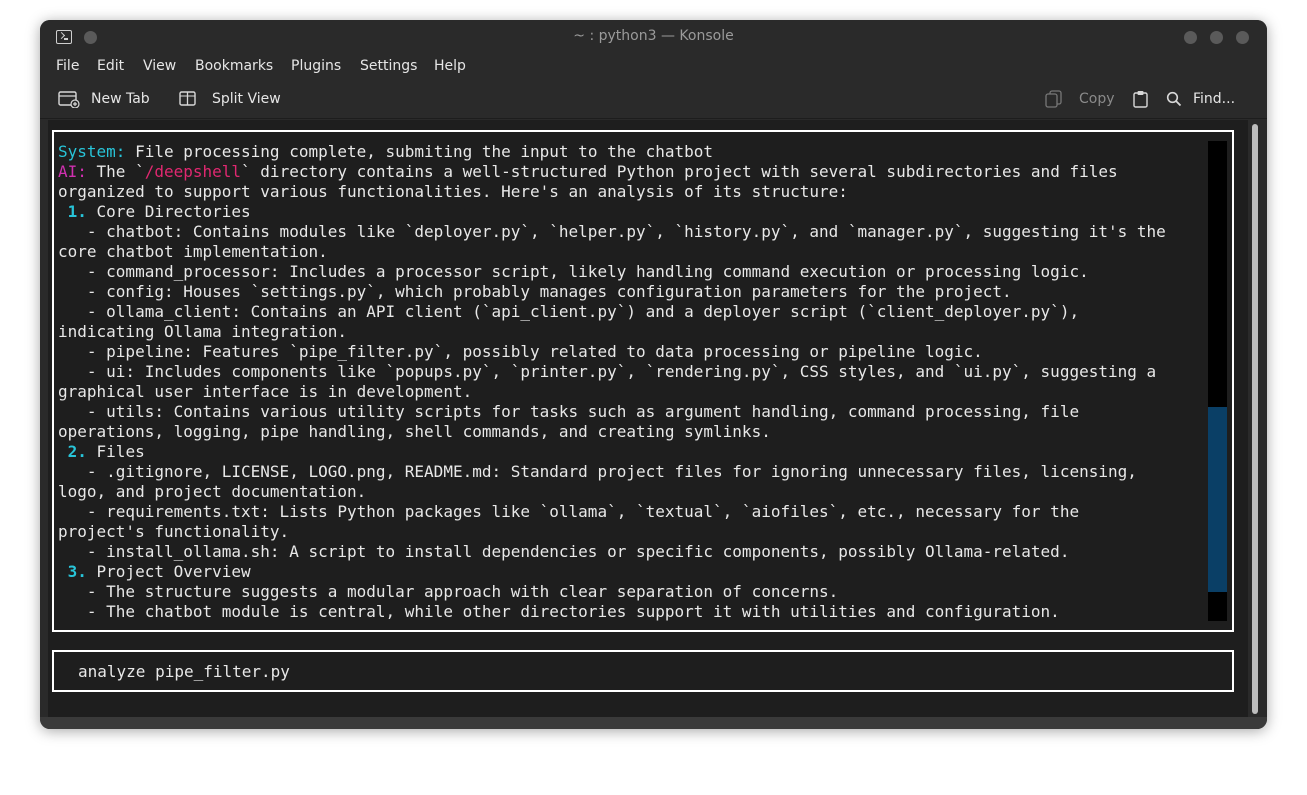 The image size is (1307, 795). I want to click on maximize-button, so click(1216, 37).